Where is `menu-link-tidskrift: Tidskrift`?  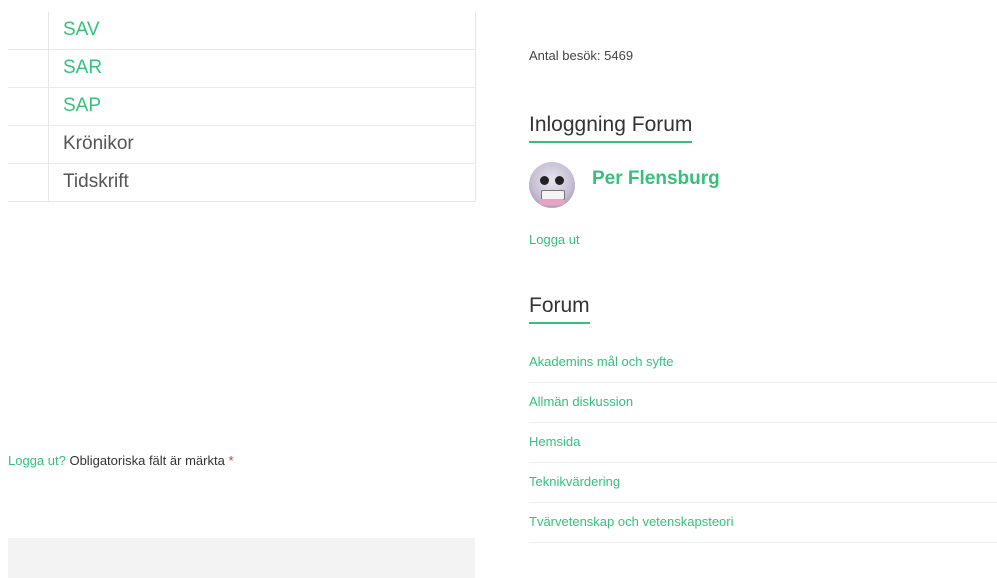 menu-link-tidskrift: Tidskrift is located at coordinates (96, 182).